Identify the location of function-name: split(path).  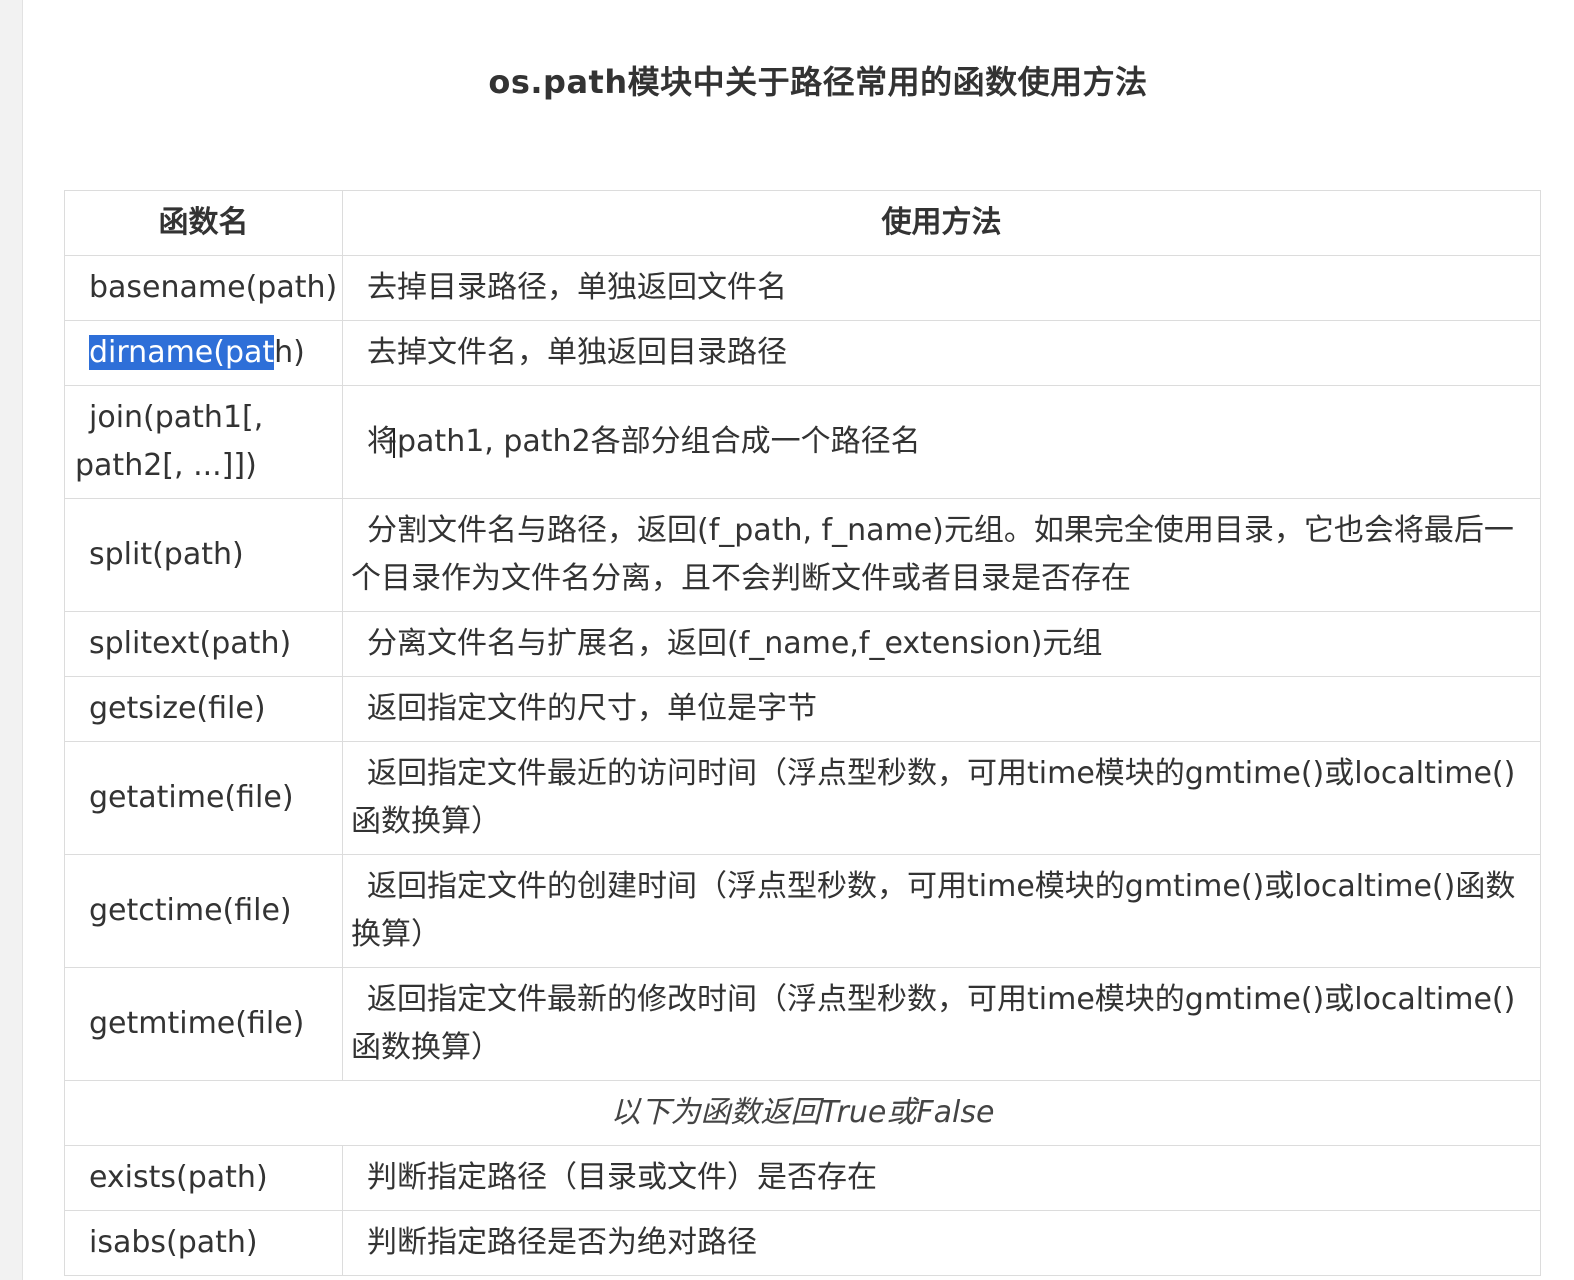
(203, 555).